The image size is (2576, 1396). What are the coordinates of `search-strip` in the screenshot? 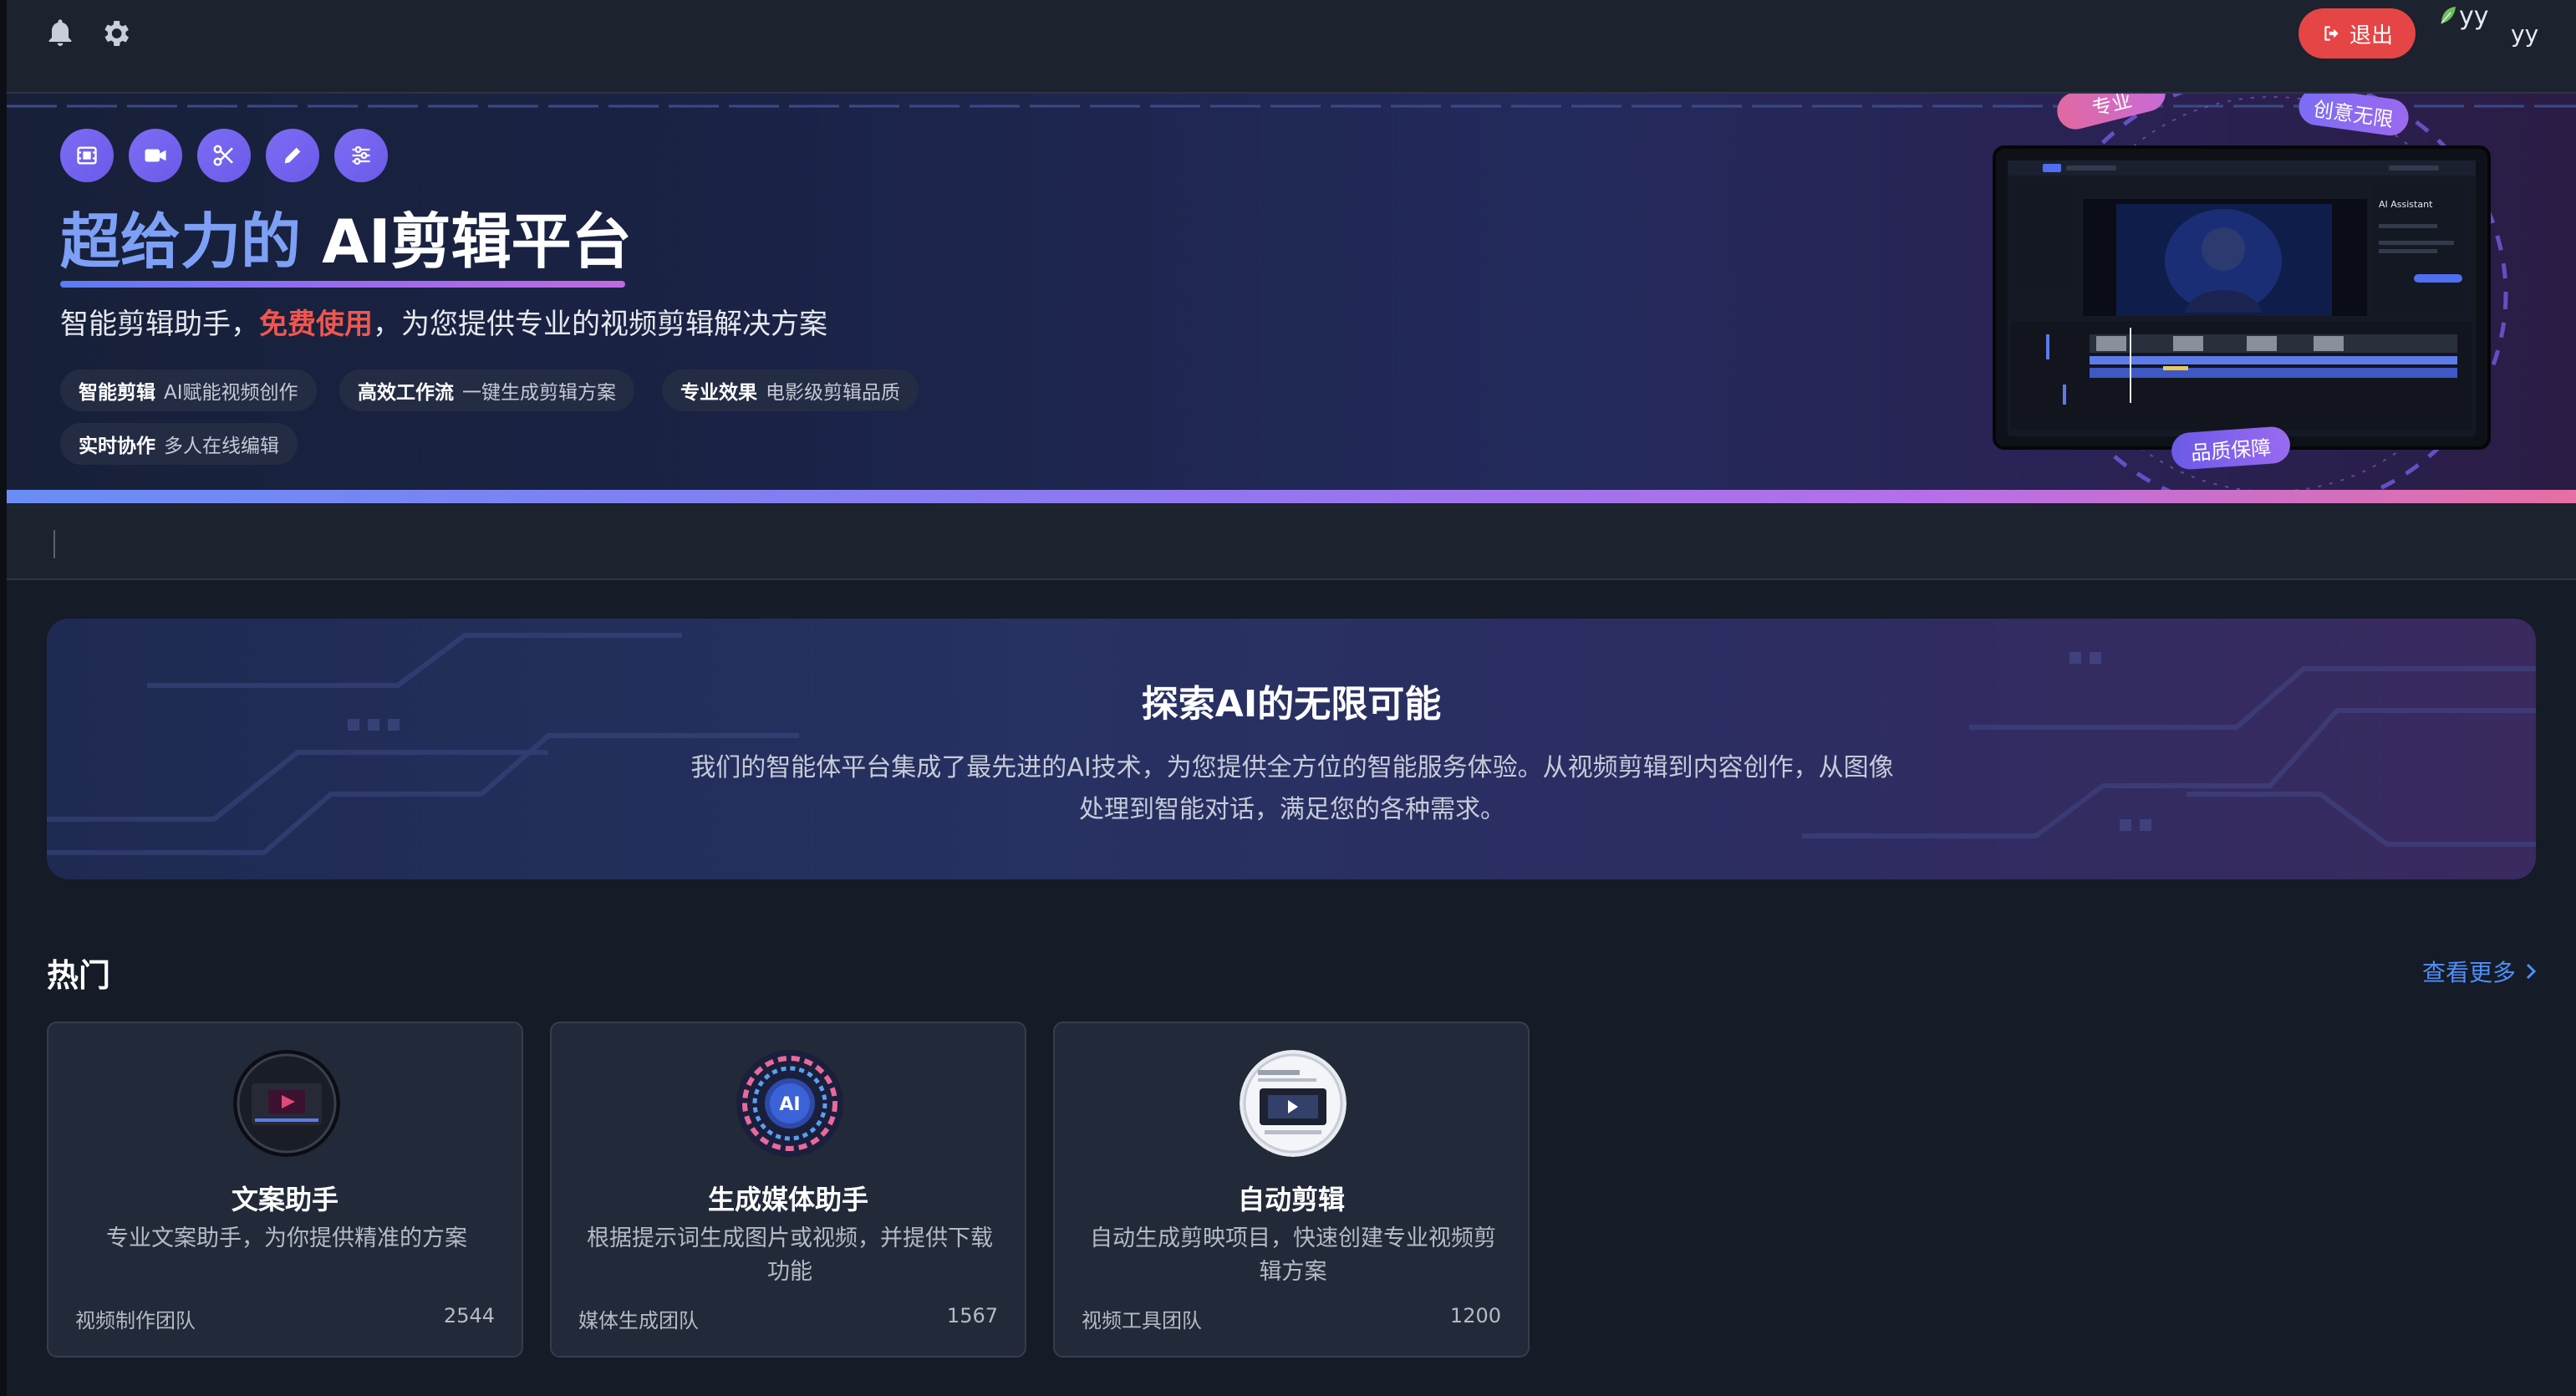 It's located at (1291, 541).